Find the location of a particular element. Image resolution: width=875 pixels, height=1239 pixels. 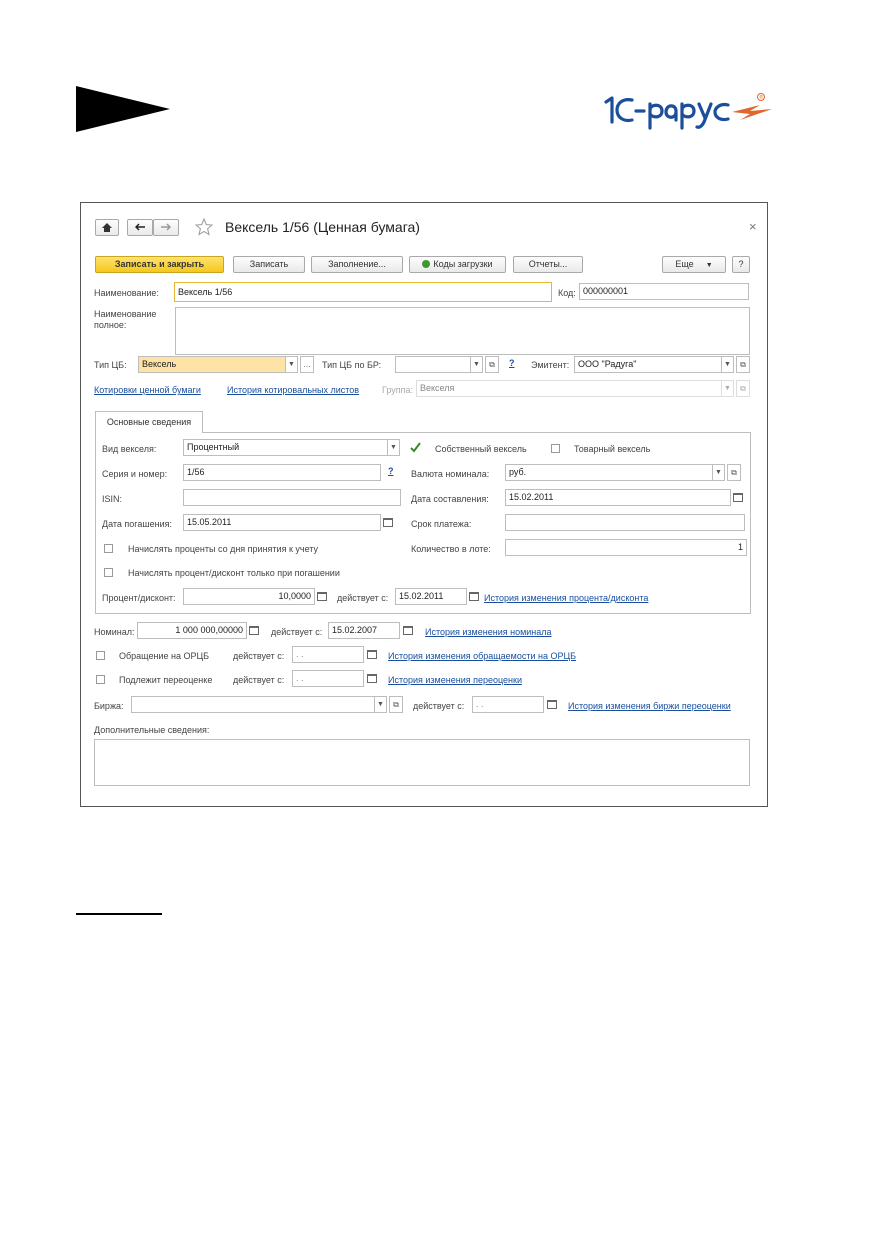

group-open-icon: ⧉ is located at coordinates (743, 388).